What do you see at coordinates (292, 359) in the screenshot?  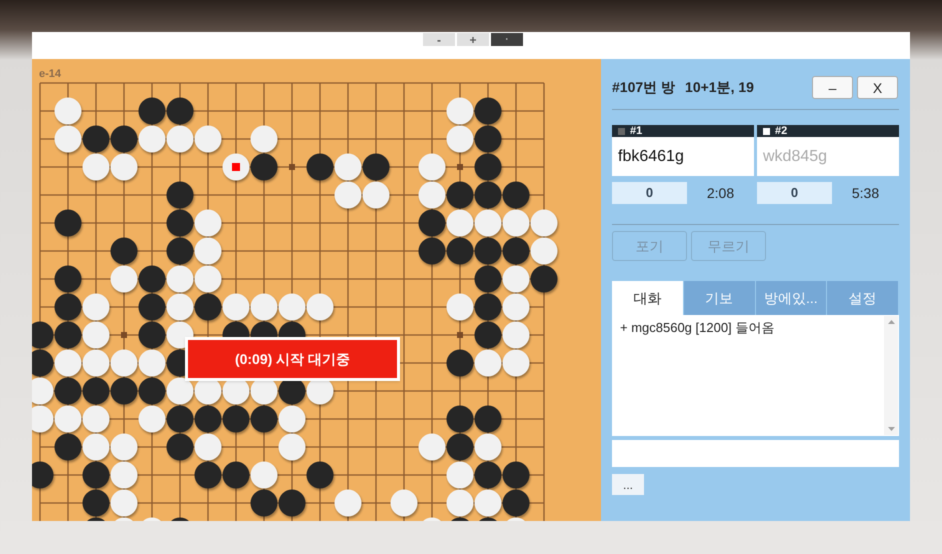 I see `waiting-banner: (0:09) 시작 대기중` at bounding box center [292, 359].